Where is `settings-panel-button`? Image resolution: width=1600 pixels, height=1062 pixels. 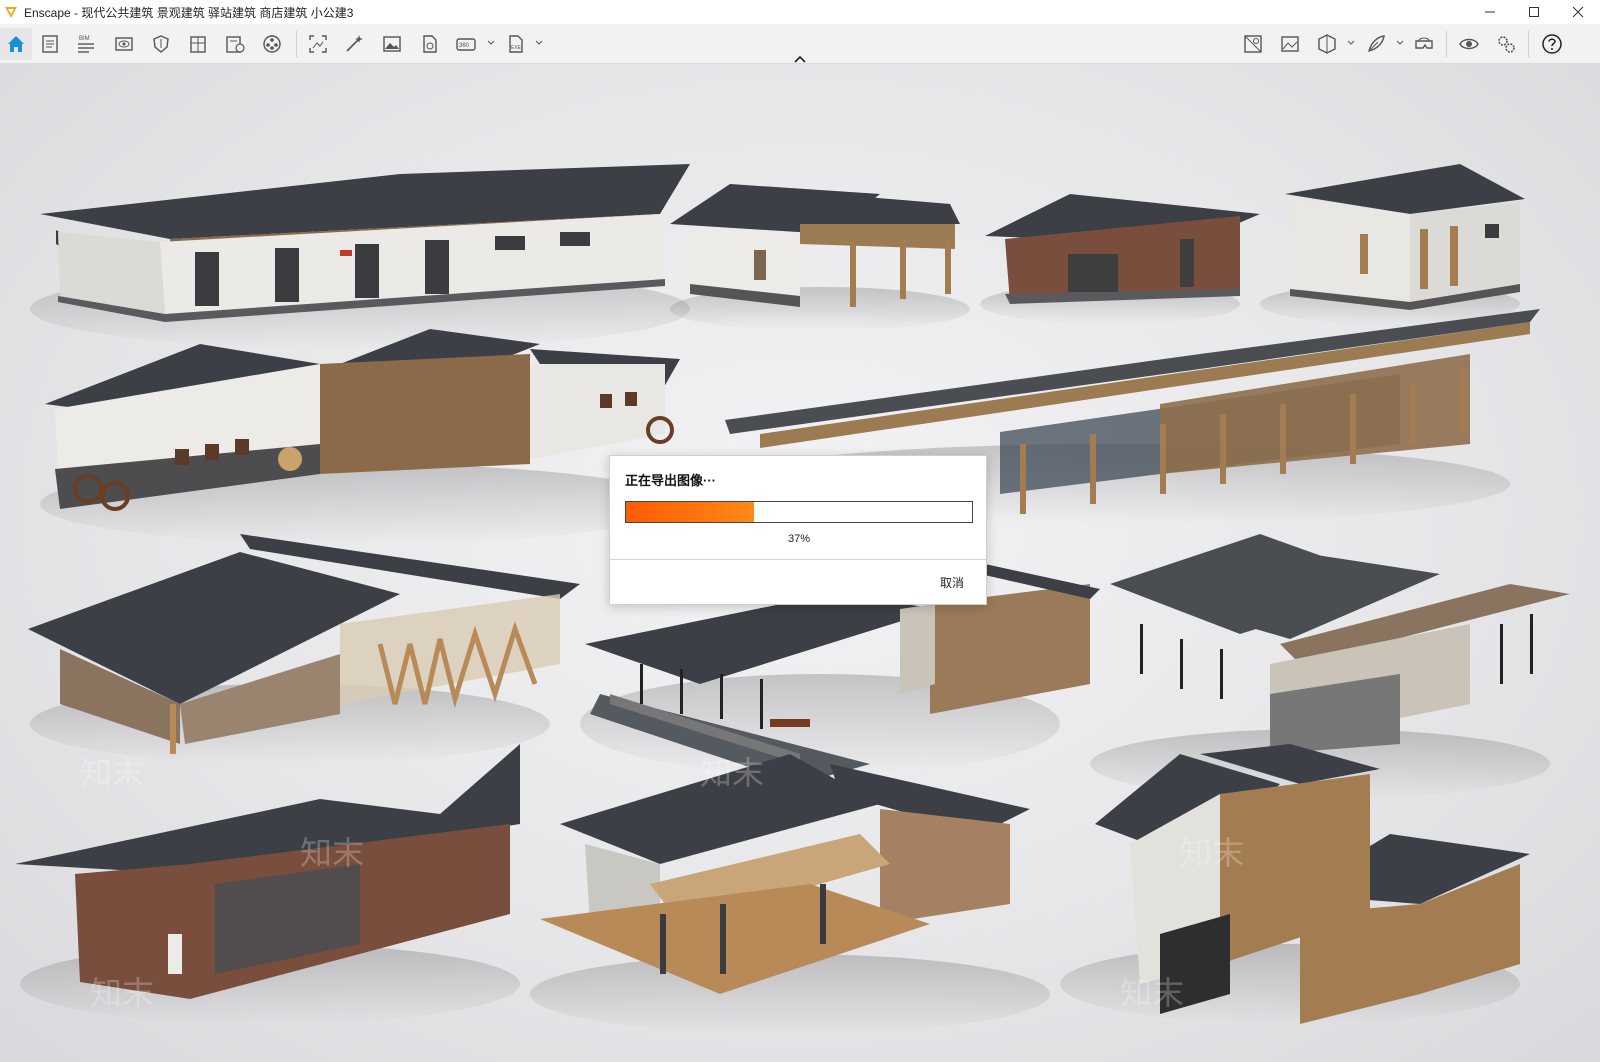
settings-panel-button is located at coordinates (235, 44).